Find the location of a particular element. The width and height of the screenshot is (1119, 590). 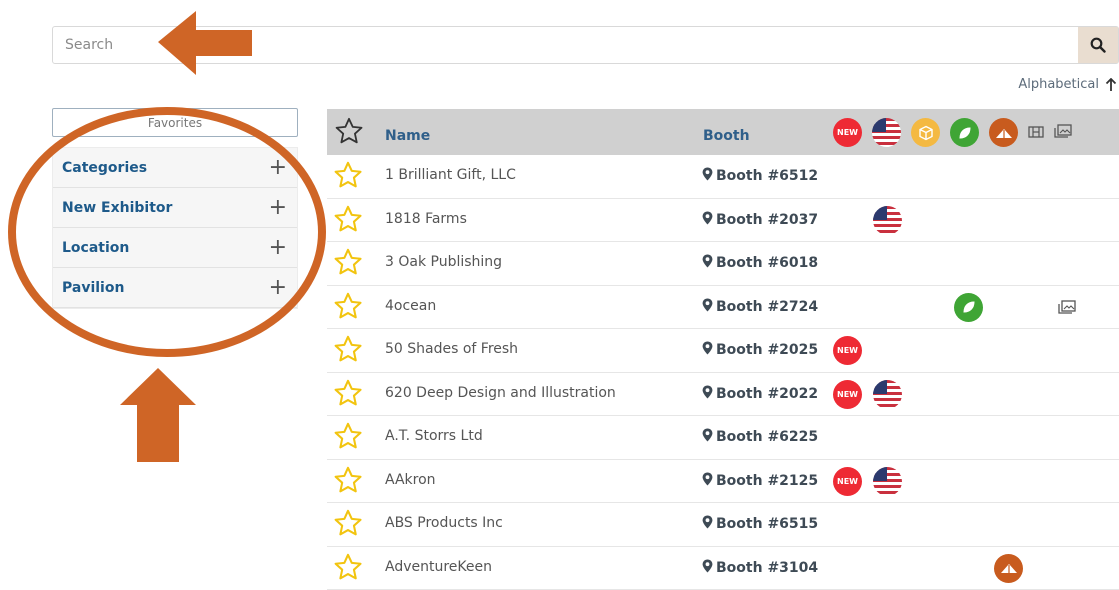

table-row: AdventureKeen Booth #3104 is located at coordinates (723, 568).